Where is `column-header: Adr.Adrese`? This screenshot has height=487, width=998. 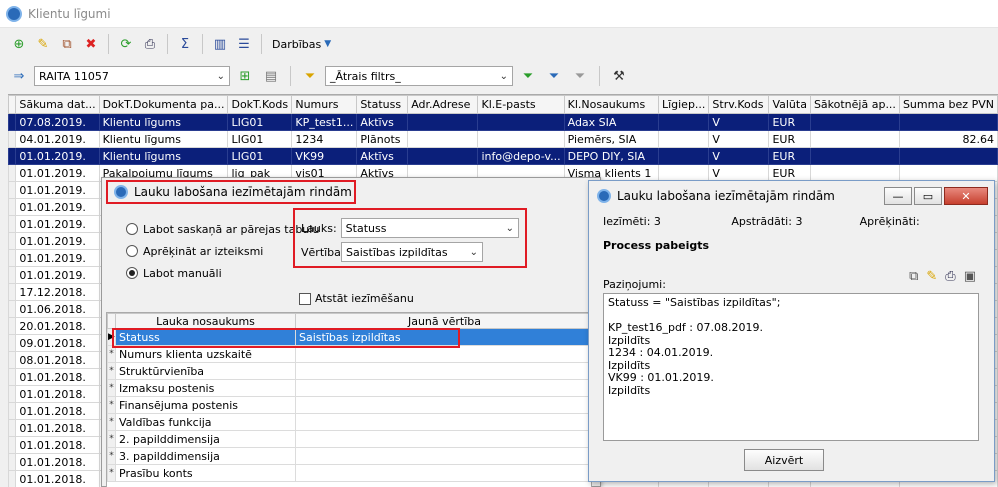 column-header: Adr.Adrese is located at coordinates (443, 104).